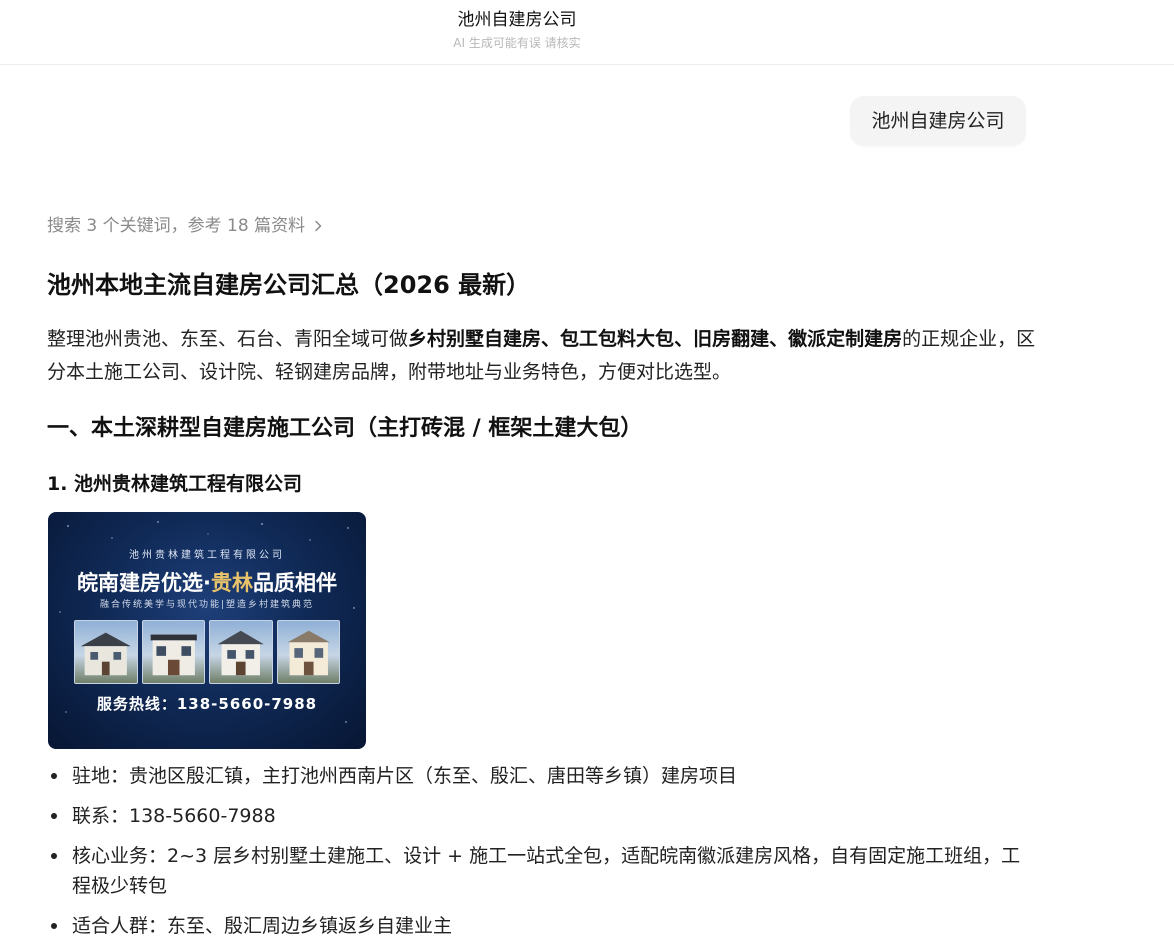 The height and width of the screenshot is (951, 1174). I want to click on intro-bold-package: 包工包料大包, so click(617, 339).